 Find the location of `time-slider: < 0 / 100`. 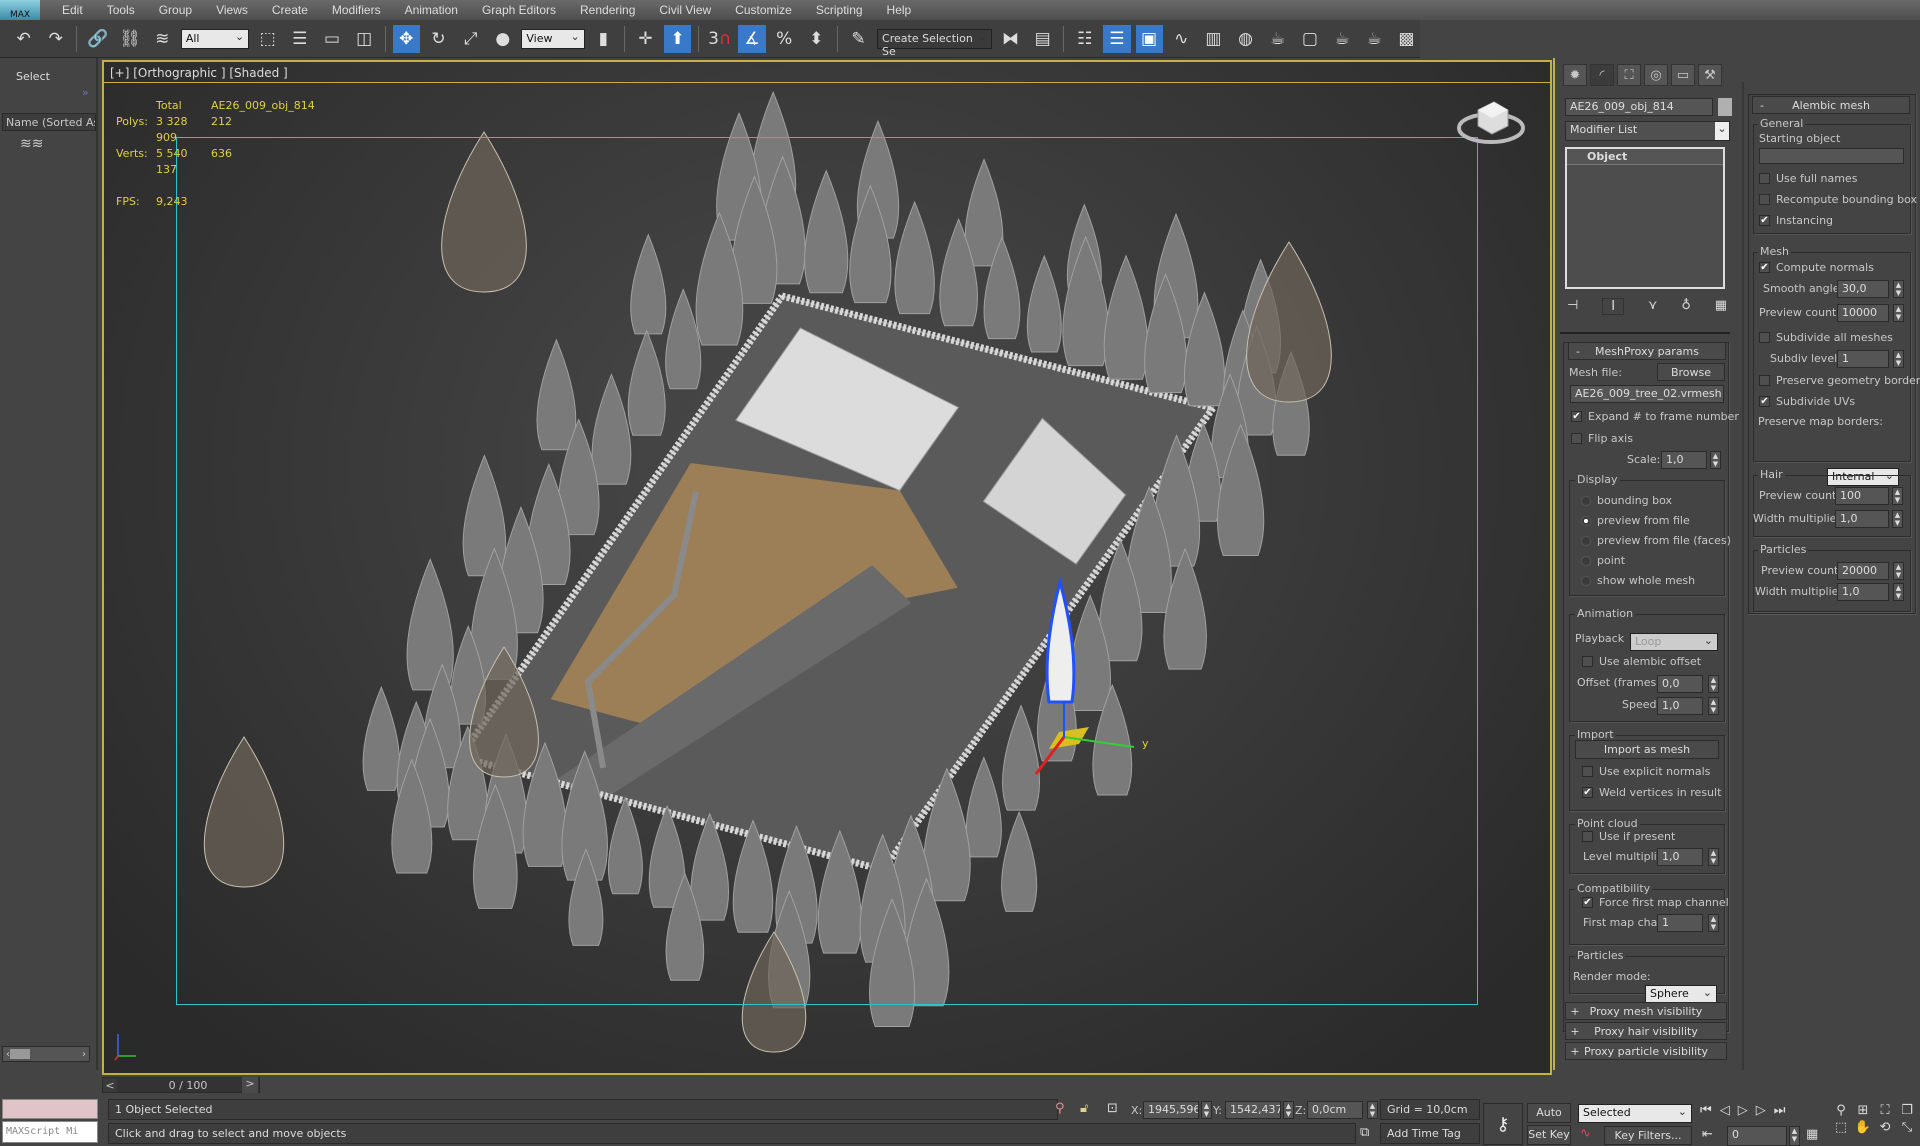

time-slider: < 0 / 100 is located at coordinates (181, 1085).